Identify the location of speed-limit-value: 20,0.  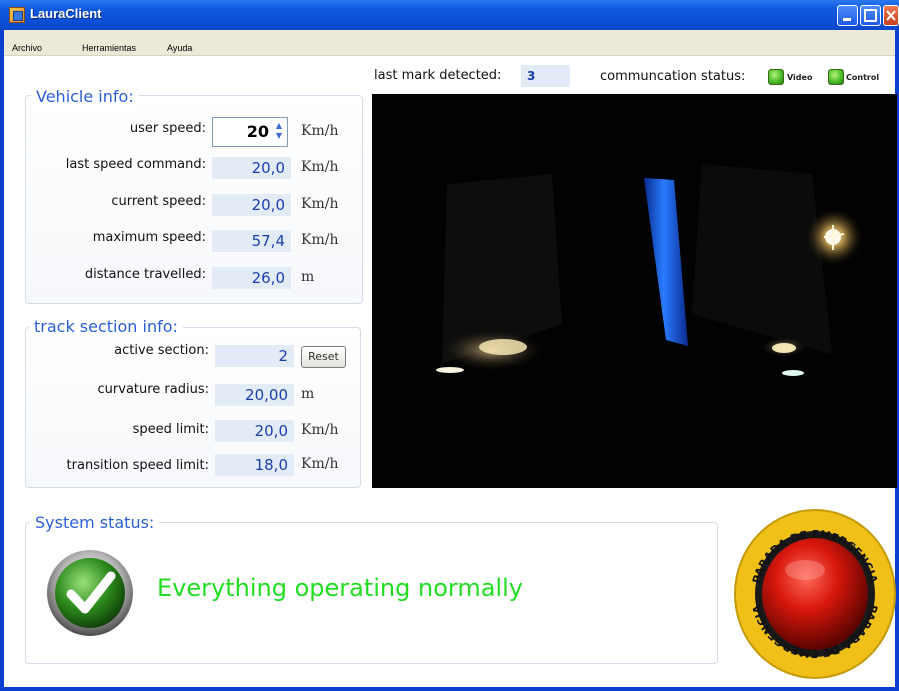
(254, 431).